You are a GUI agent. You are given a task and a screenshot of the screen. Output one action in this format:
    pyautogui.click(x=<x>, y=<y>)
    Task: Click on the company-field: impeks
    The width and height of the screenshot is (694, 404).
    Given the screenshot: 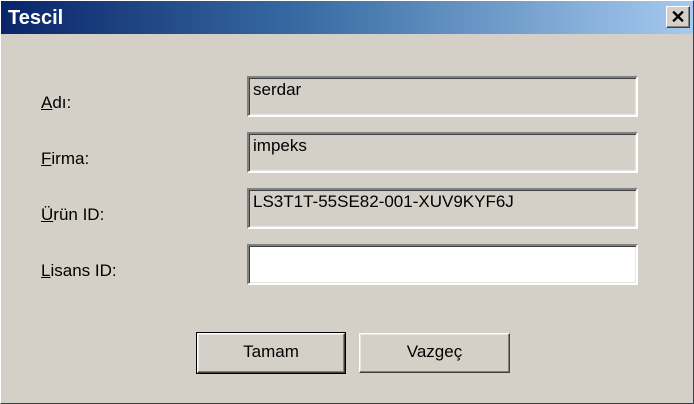 What is the action you would take?
    pyautogui.click(x=442, y=152)
    